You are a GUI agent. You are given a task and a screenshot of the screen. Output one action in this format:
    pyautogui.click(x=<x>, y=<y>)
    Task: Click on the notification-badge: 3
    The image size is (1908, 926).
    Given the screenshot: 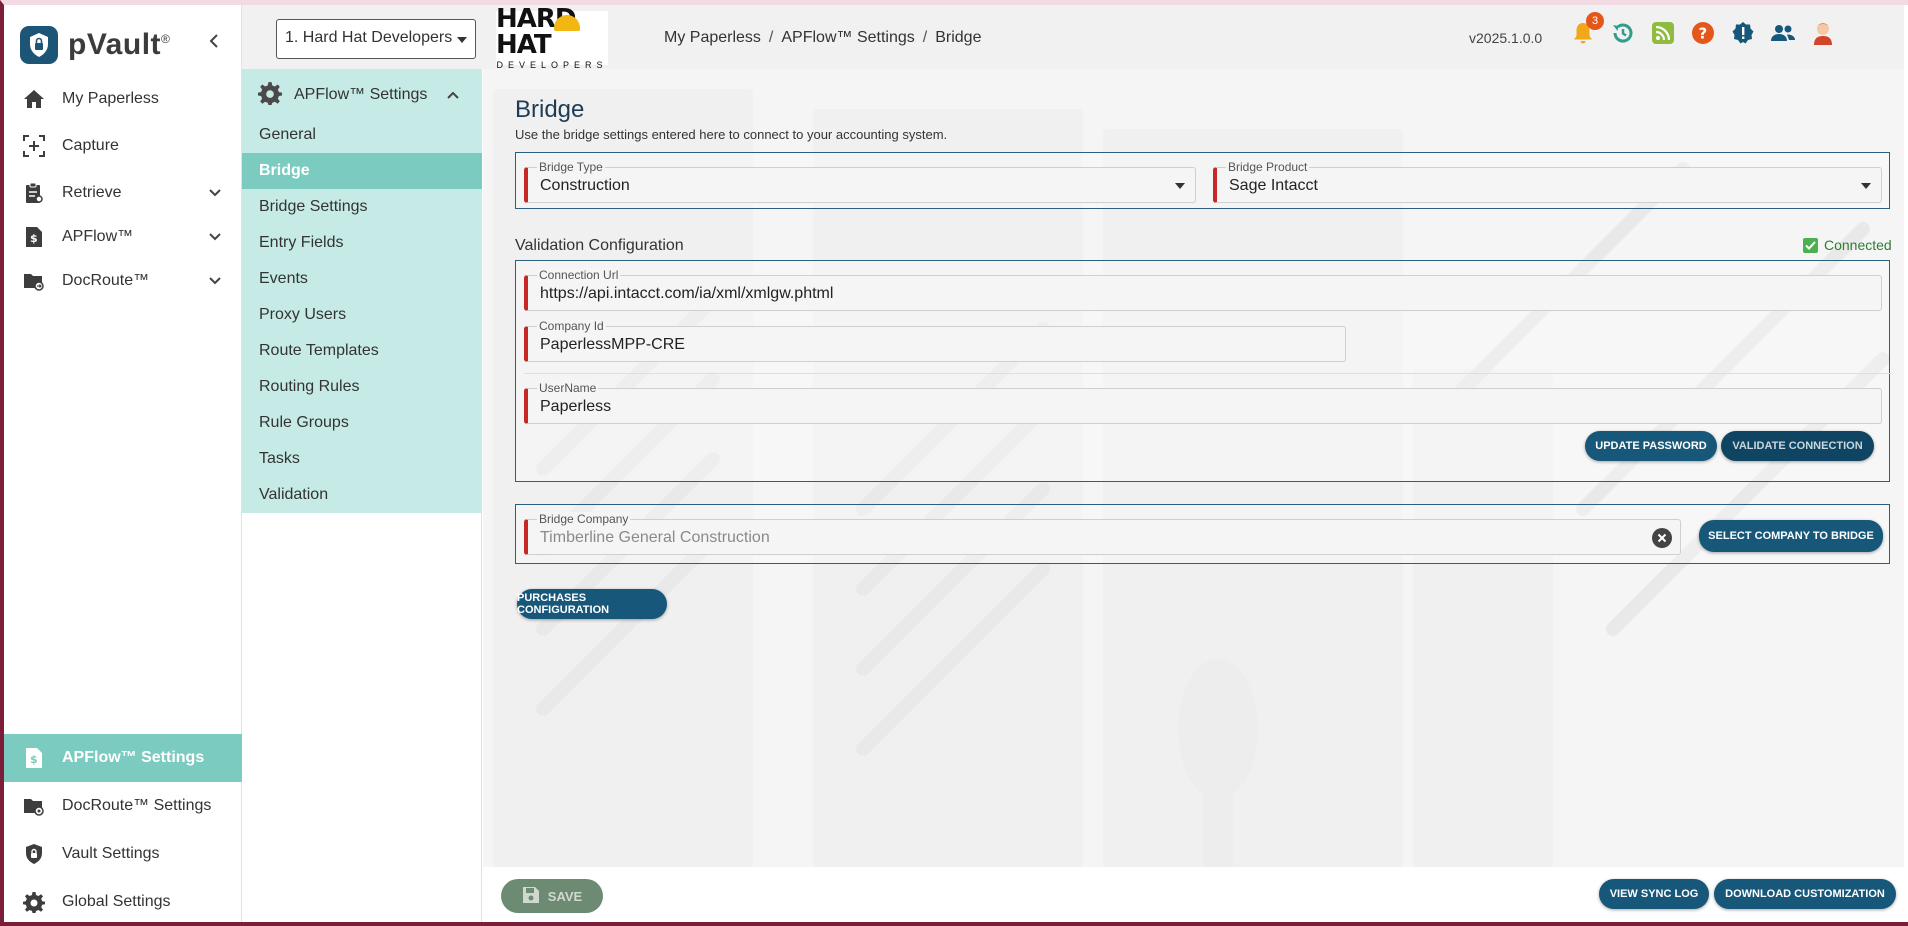 What is the action you would take?
    pyautogui.click(x=1595, y=21)
    